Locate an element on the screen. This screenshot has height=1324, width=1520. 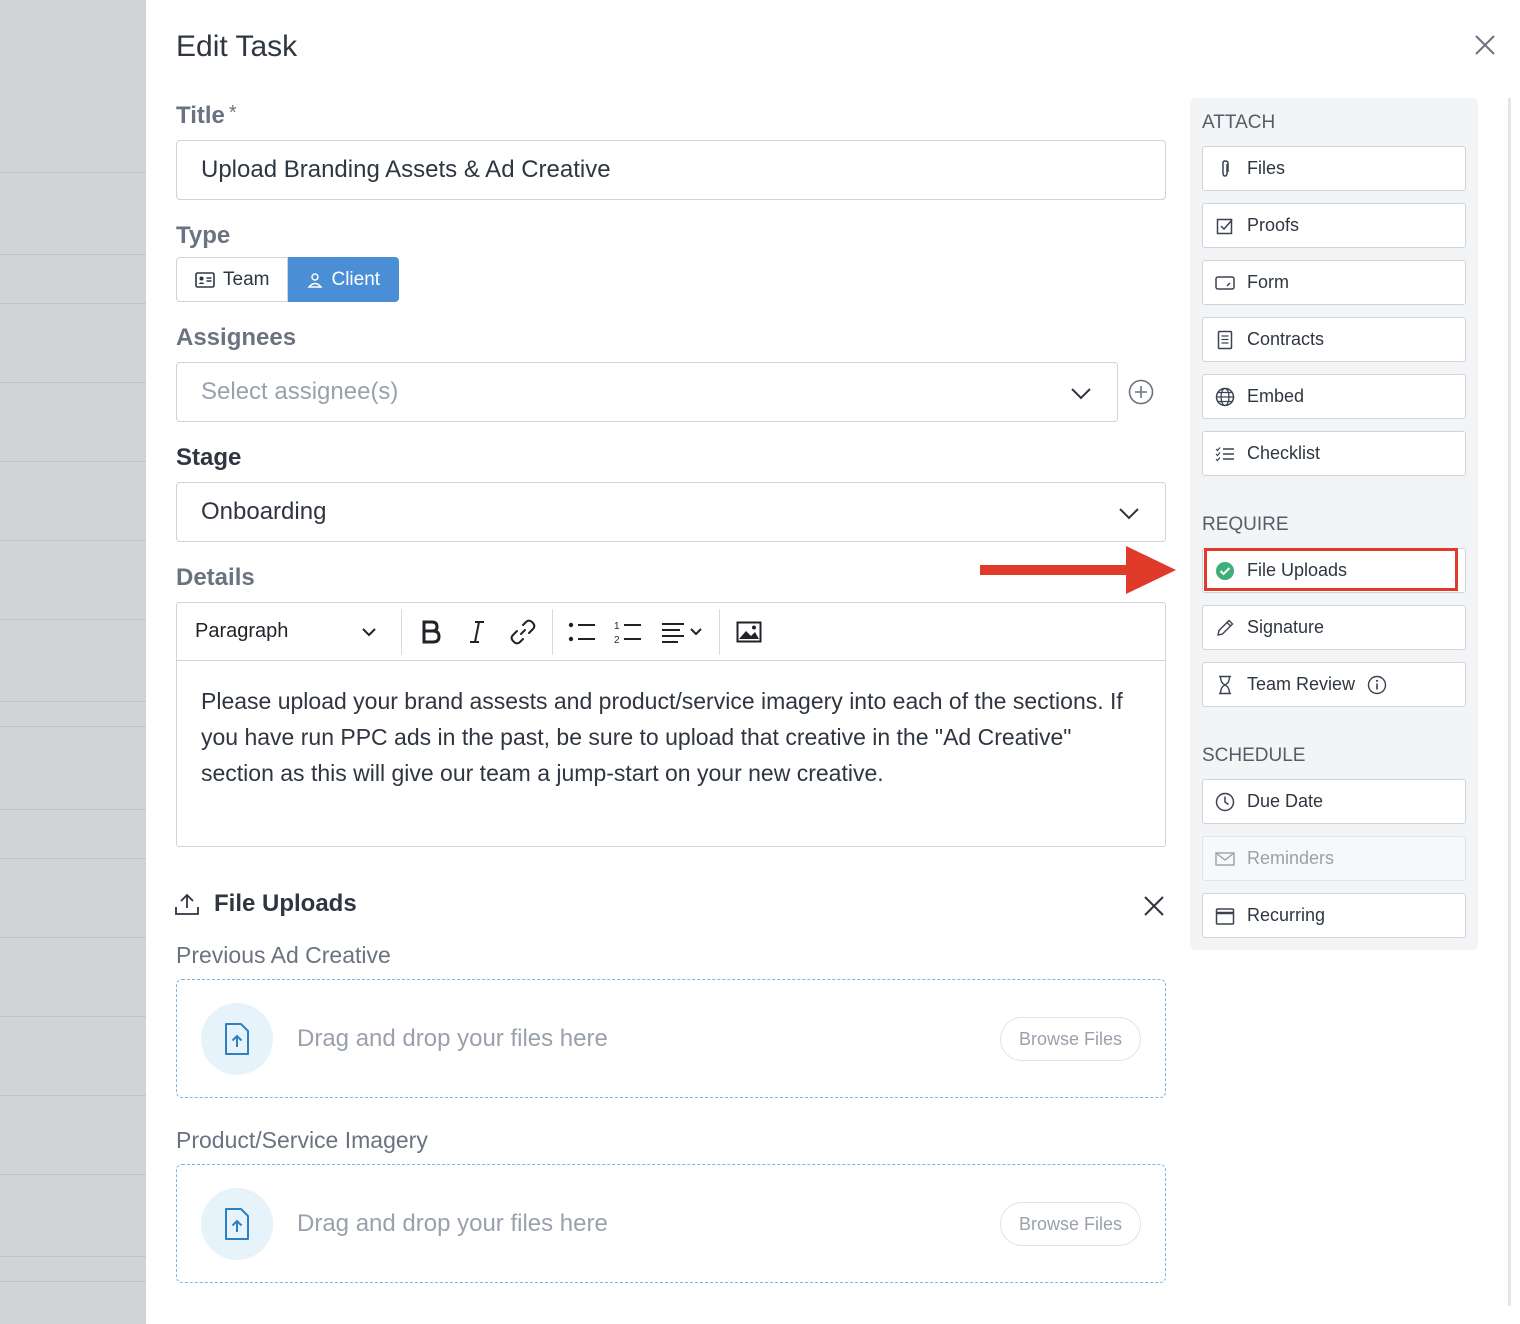
bullet-list-button is located at coordinates (582, 632).